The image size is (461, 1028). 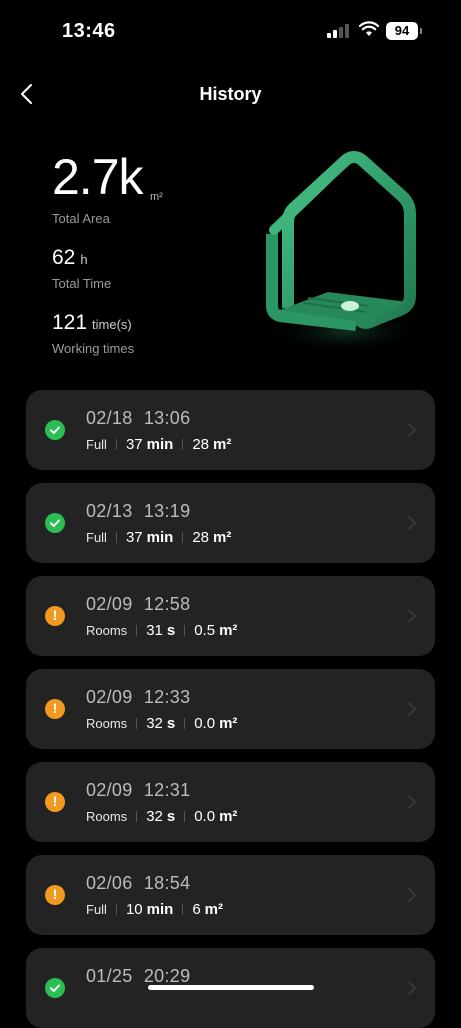 I want to click on working-times-stat: 121 time(s), so click(x=92, y=323).